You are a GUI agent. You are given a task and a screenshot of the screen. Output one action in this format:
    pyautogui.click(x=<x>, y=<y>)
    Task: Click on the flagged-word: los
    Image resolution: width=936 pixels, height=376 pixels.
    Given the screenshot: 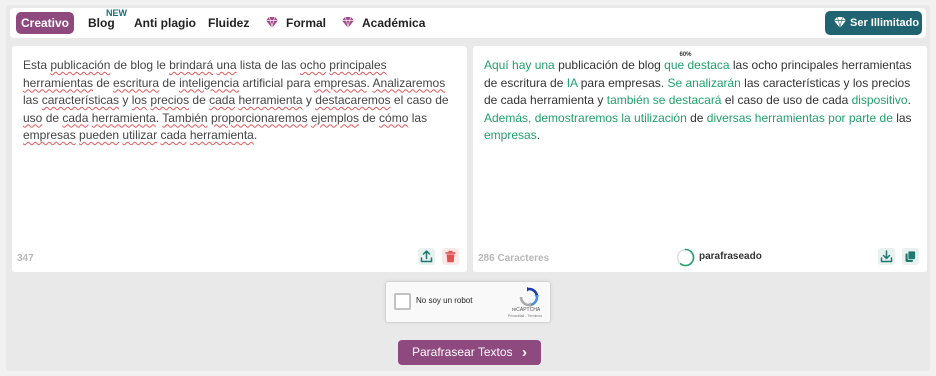 What is the action you would take?
    pyautogui.click(x=139, y=100)
    